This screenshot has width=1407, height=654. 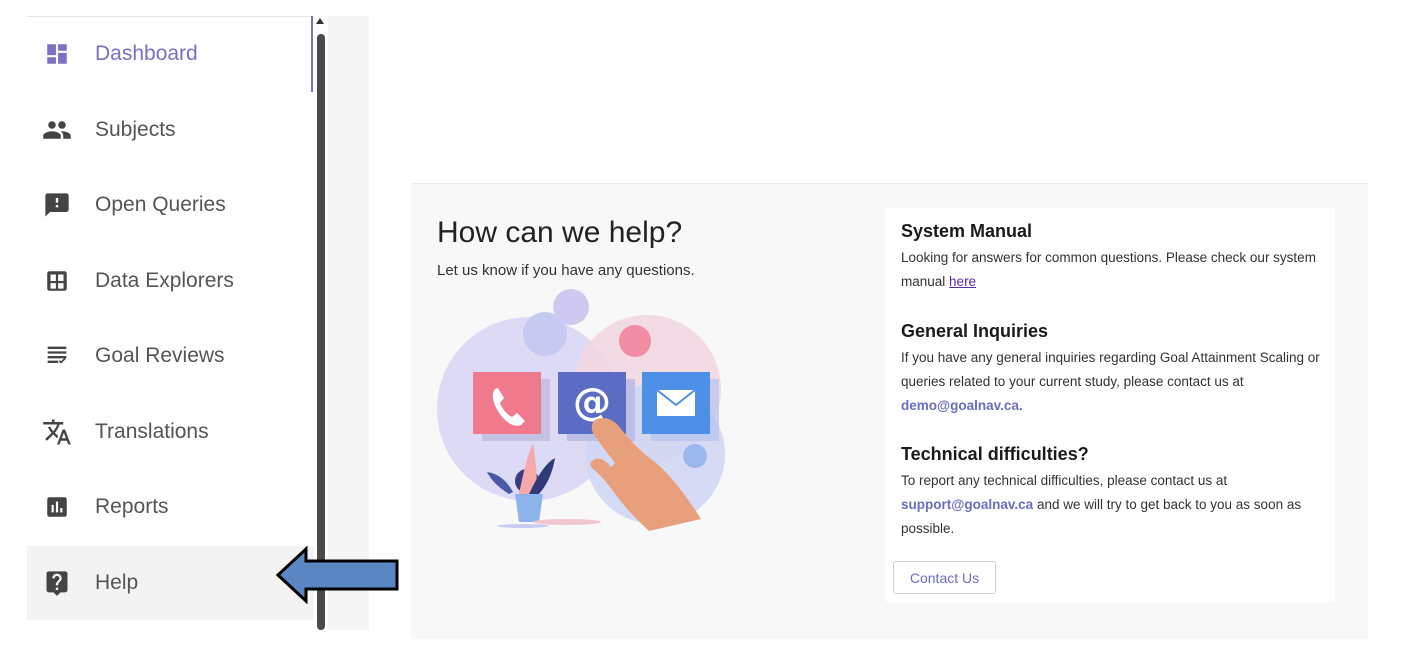 What do you see at coordinates (962, 281) in the screenshot?
I see `manual-link: here` at bounding box center [962, 281].